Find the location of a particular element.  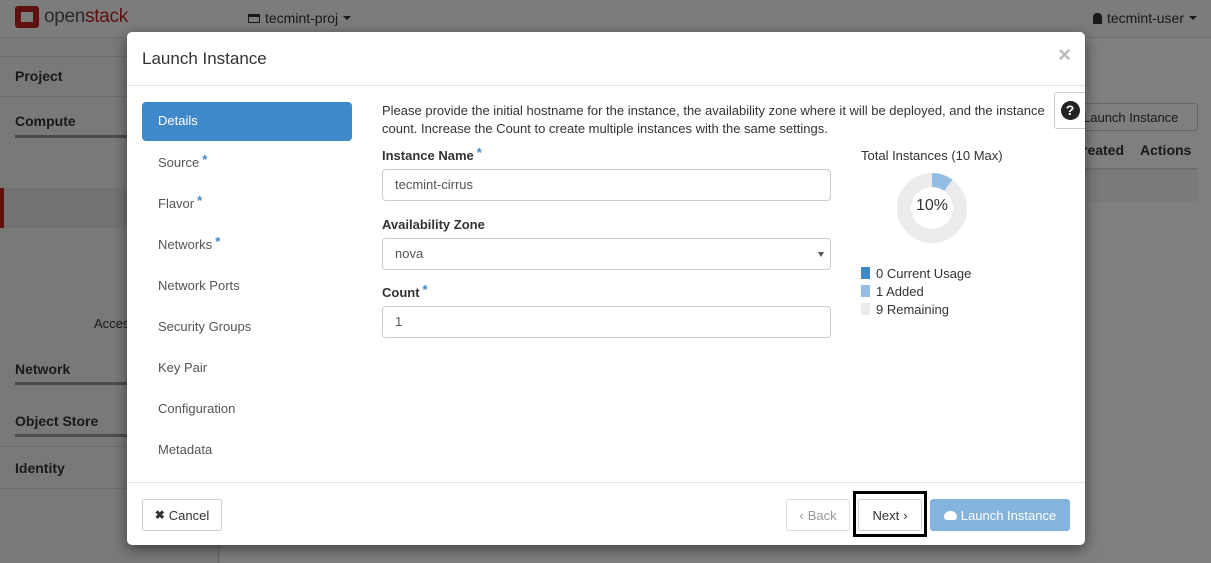

next-button: Next › is located at coordinates (890, 515).